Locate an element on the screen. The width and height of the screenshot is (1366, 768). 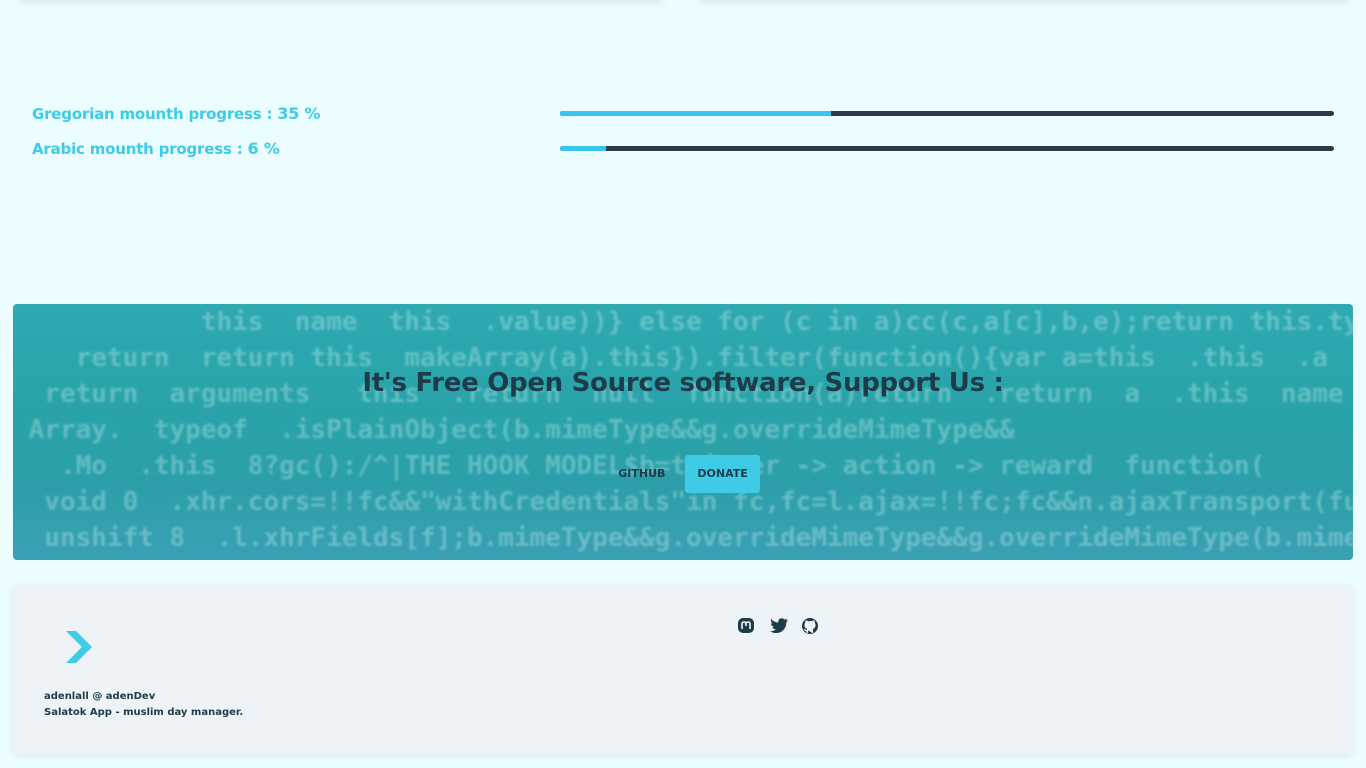
footer-description: Salatok App - muslim day manager. is located at coordinates (144, 712).